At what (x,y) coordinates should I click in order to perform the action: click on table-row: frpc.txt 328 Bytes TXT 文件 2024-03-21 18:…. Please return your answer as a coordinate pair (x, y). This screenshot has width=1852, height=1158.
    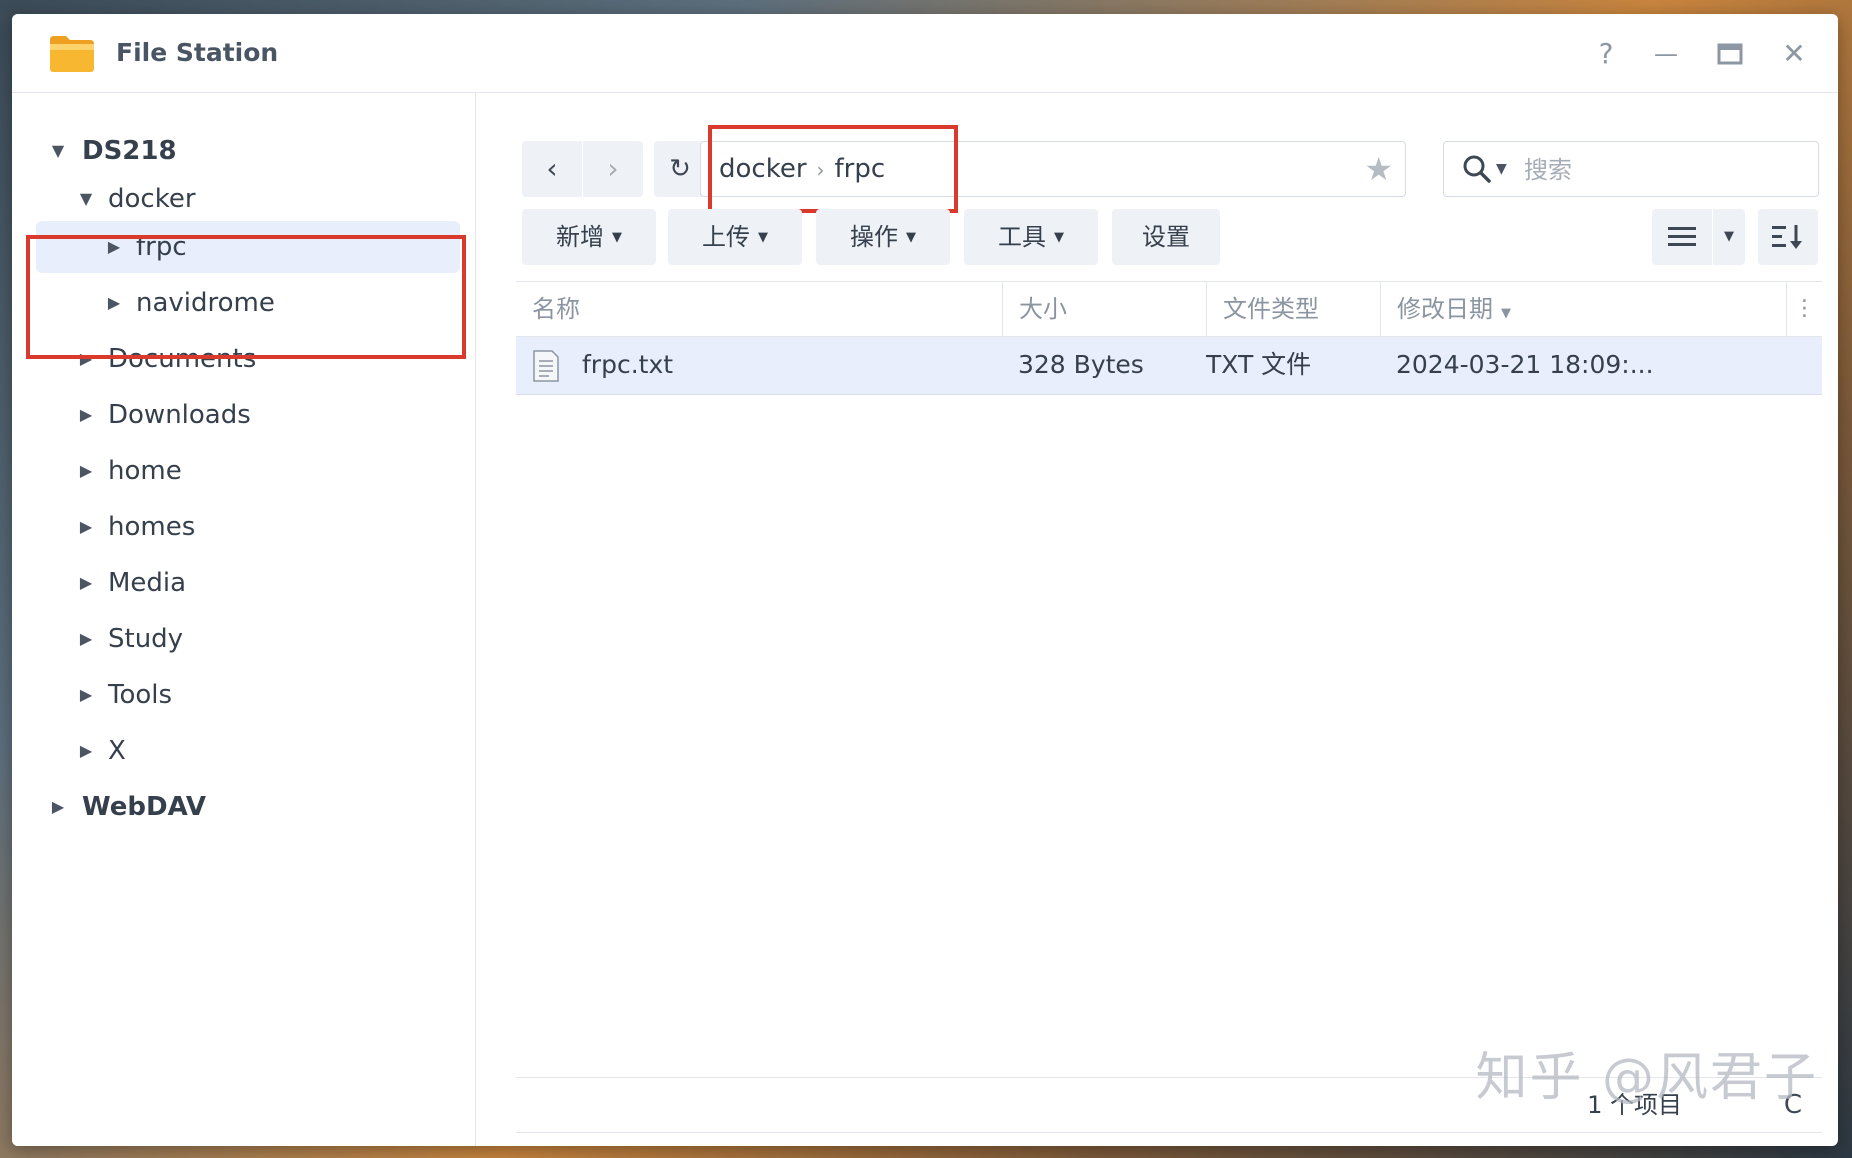
    Looking at the image, I should click on (1169, 366).